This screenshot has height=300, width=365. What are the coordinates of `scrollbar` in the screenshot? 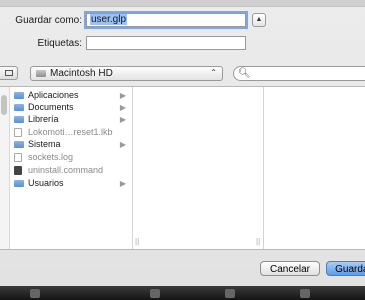 It's located at (5, 168).